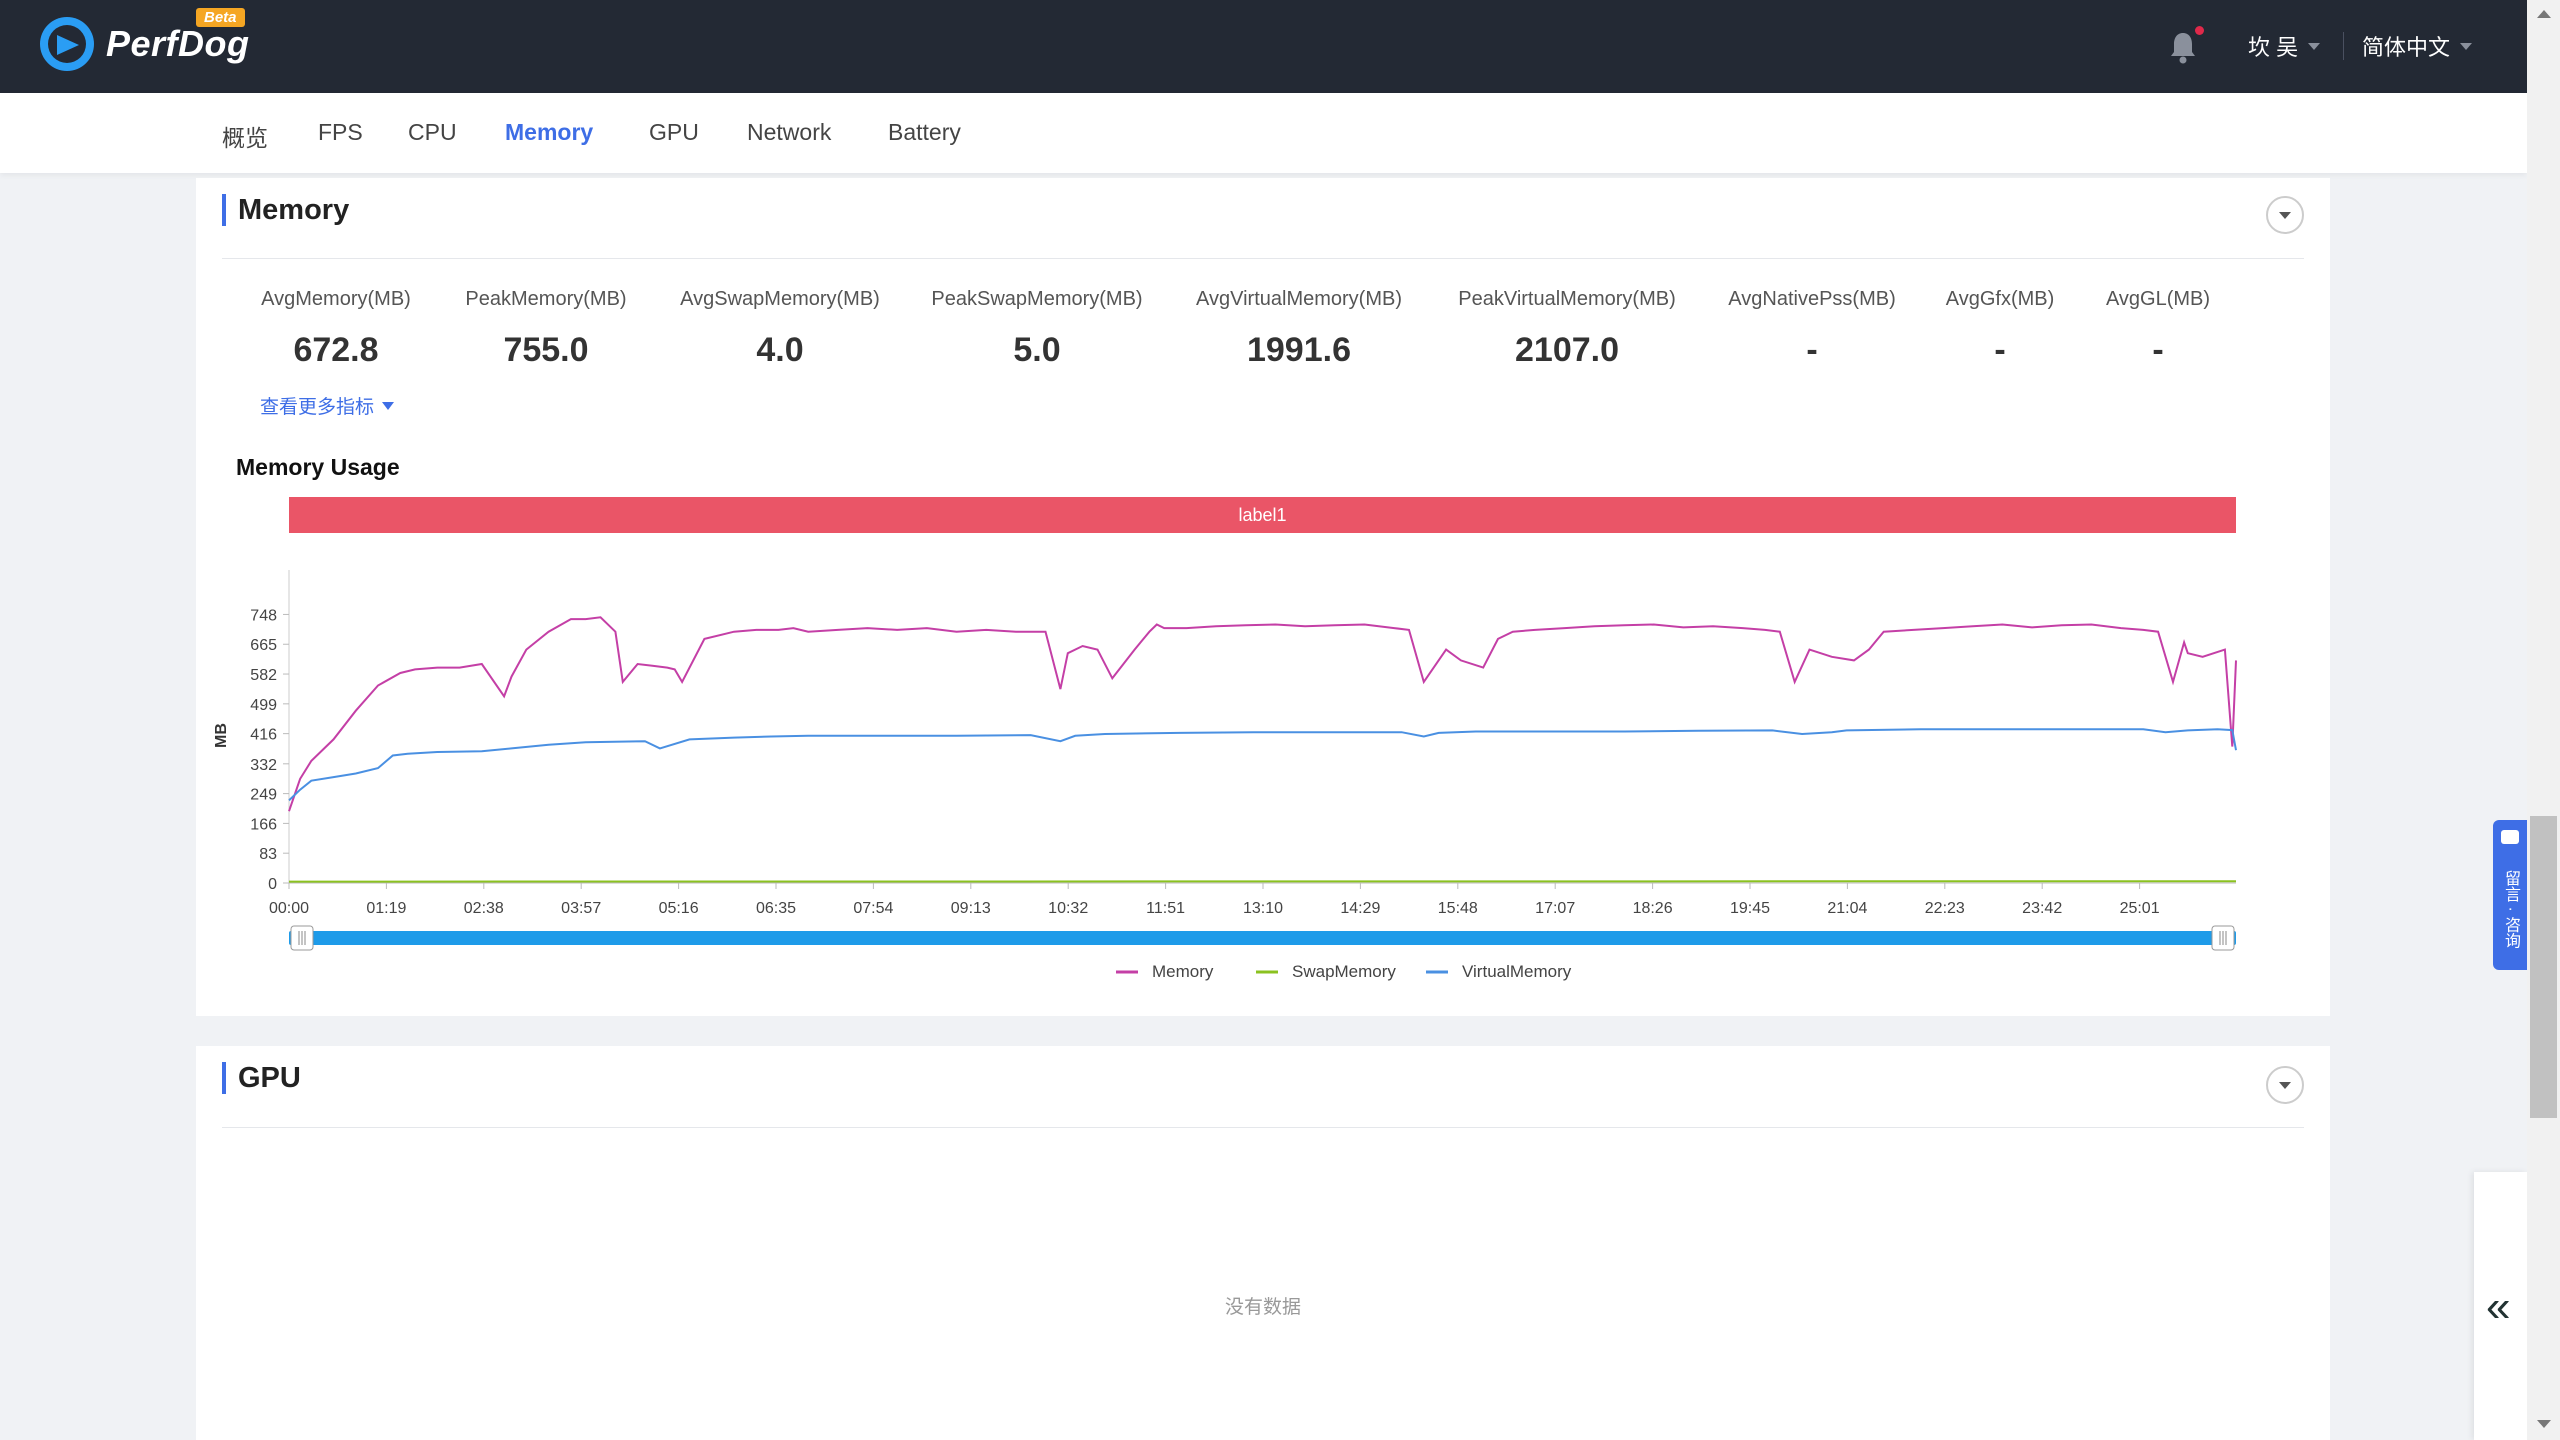 This screenshot has width=2560, height=1440. I want to click on x-tick-label: 05:16, so click(679, 908).